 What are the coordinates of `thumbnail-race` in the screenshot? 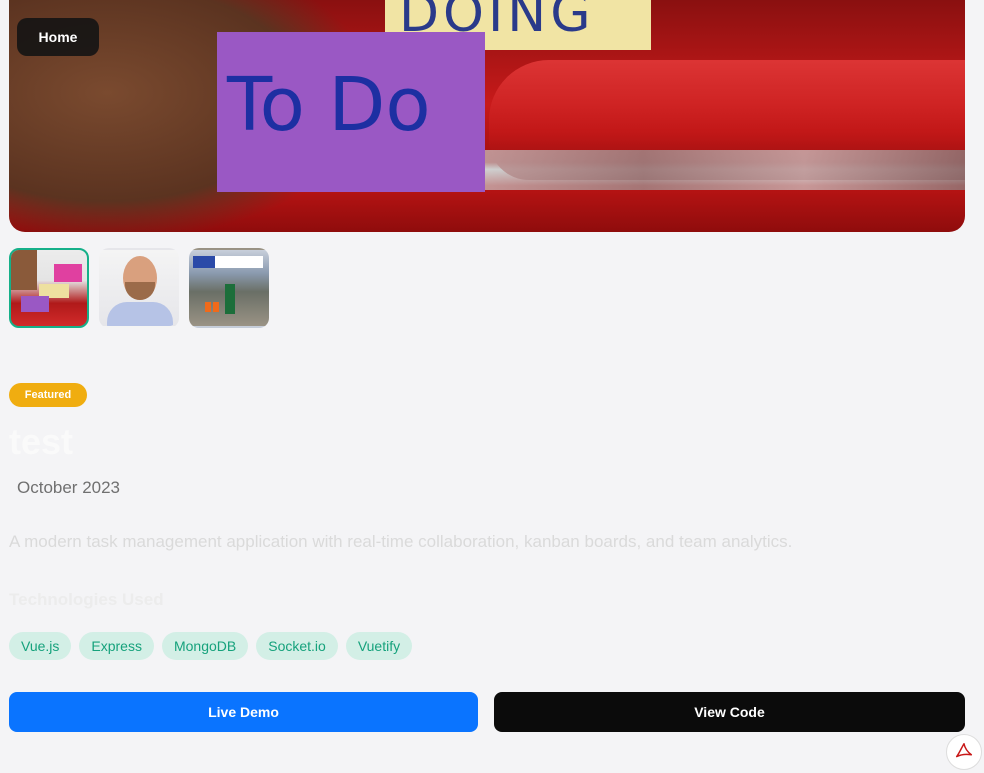 It's located at (229, 288).